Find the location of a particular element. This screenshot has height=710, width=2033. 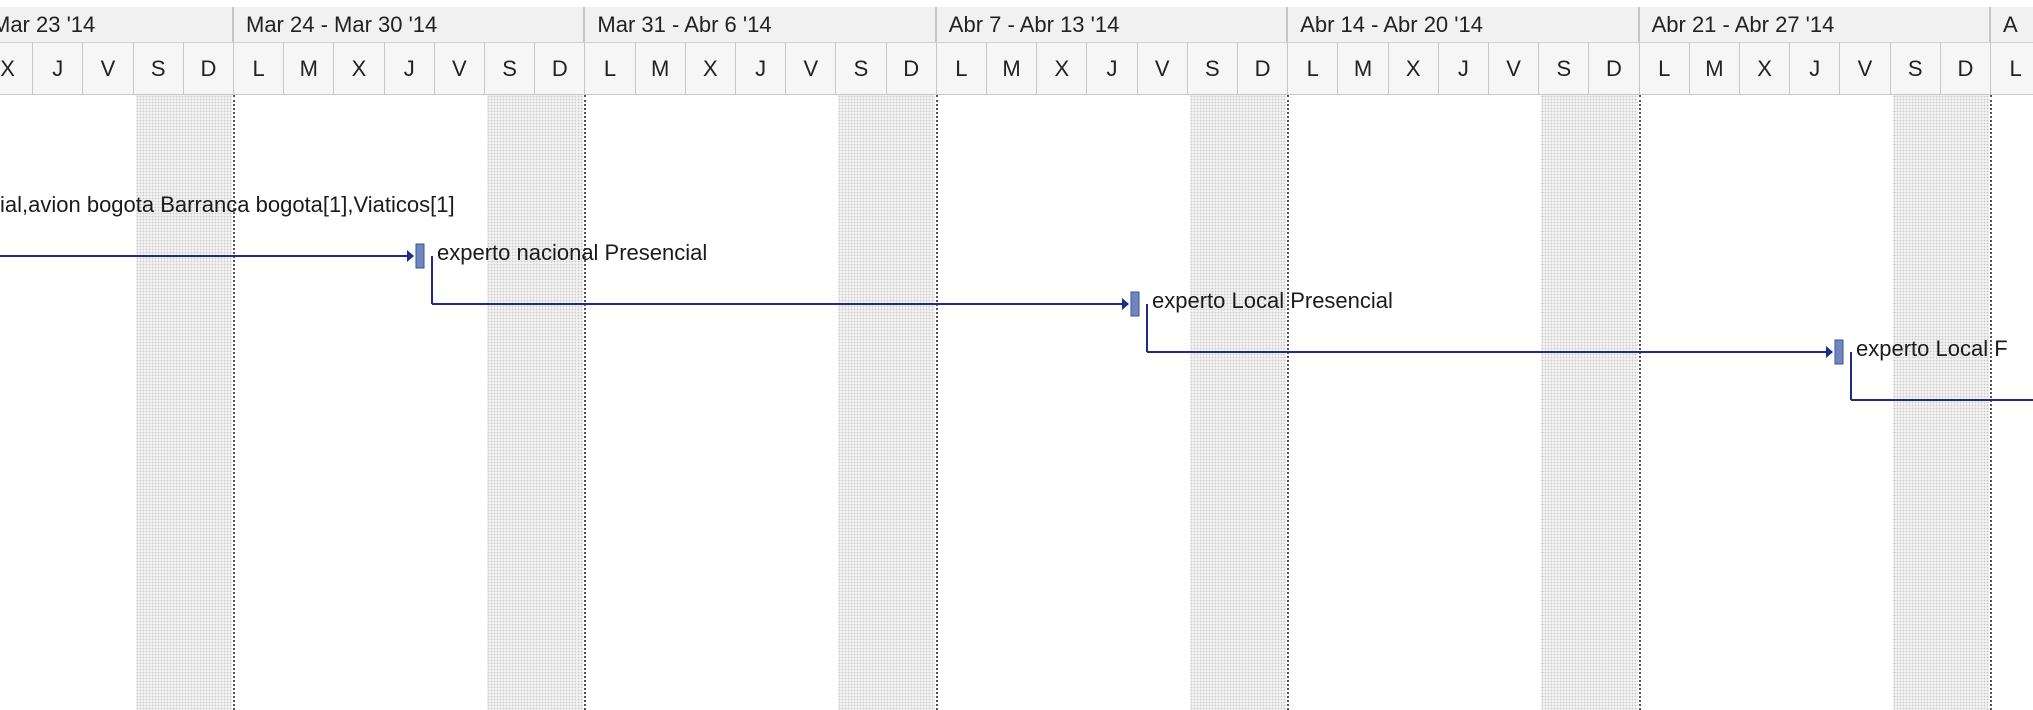

task-label: experto Local F is located at coordinates (1932, 349).